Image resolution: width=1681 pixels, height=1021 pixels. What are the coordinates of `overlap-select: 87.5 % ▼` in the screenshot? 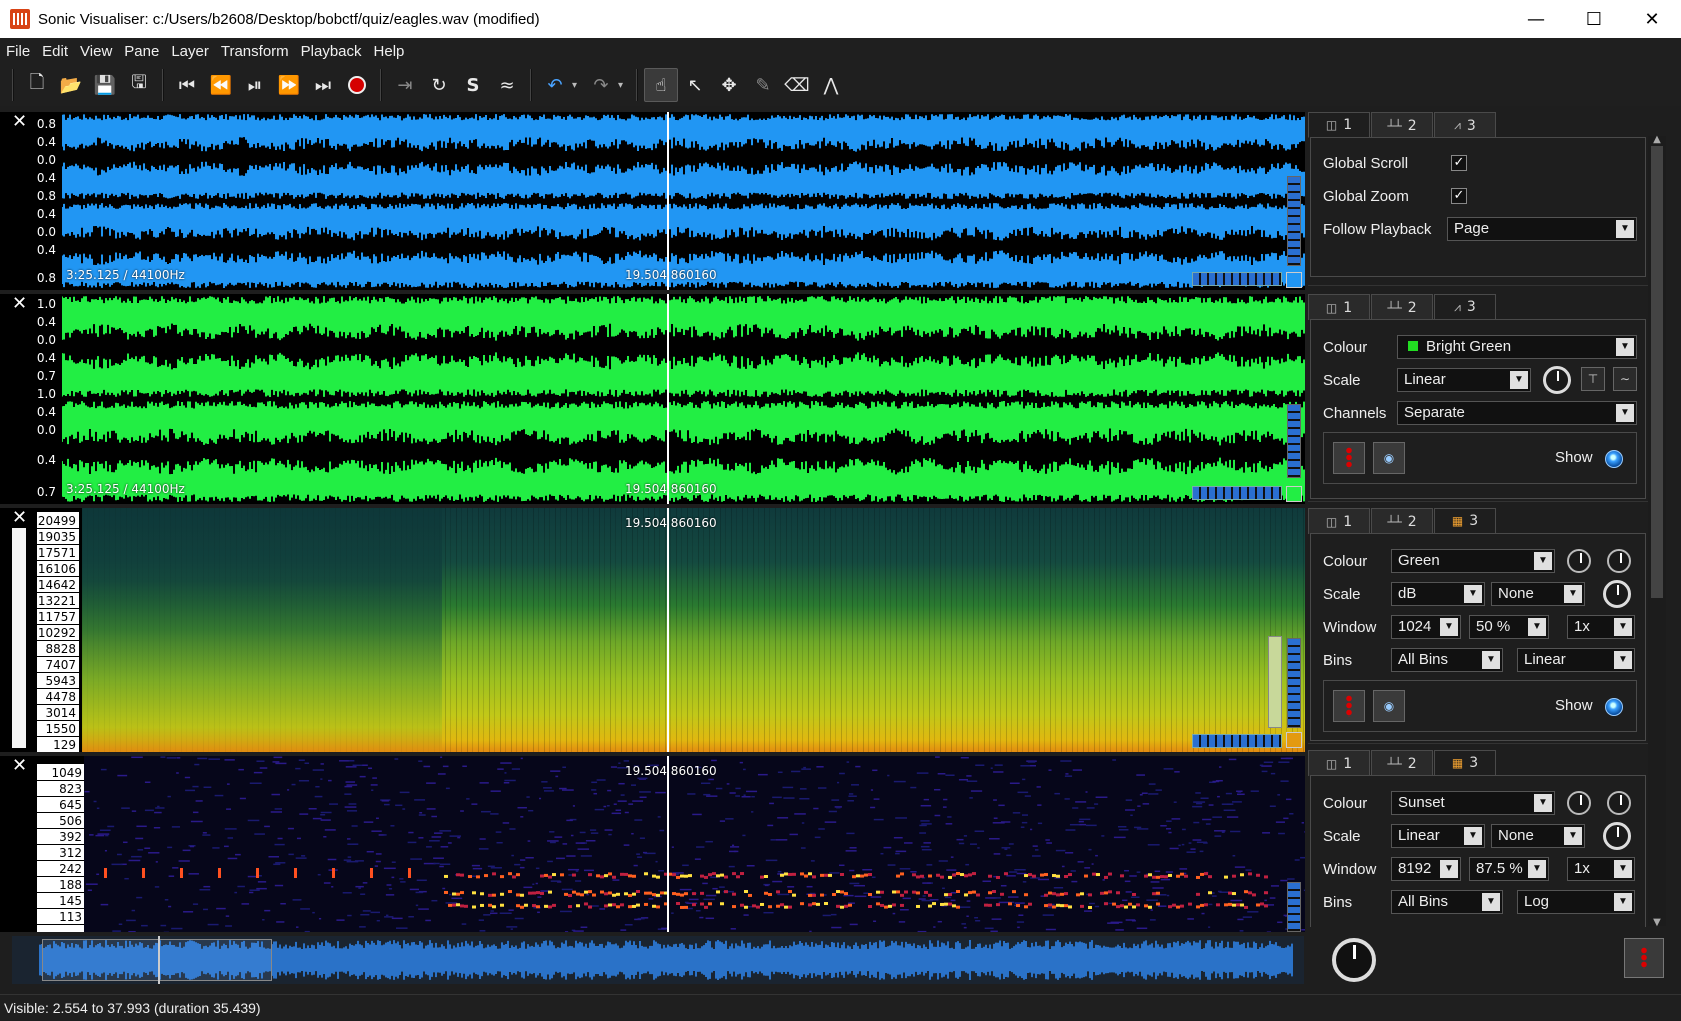 It's located at (1509, 869).